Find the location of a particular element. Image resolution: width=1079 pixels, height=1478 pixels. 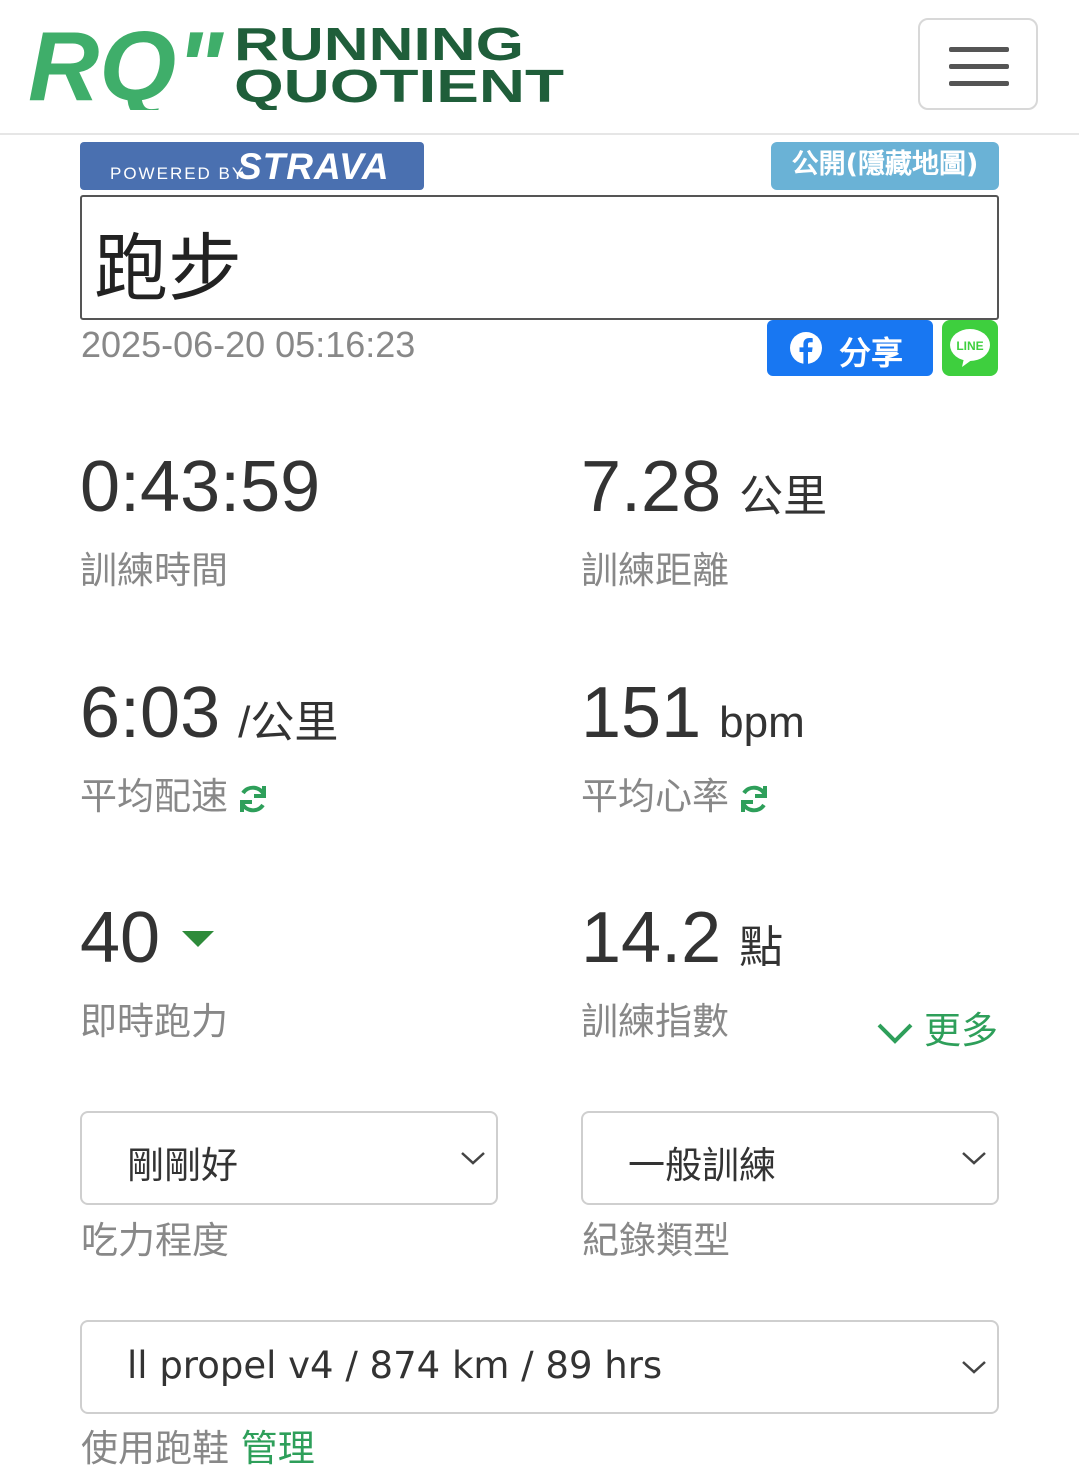

average-pace-value: 6:03 is located at coordinates (150, 713).